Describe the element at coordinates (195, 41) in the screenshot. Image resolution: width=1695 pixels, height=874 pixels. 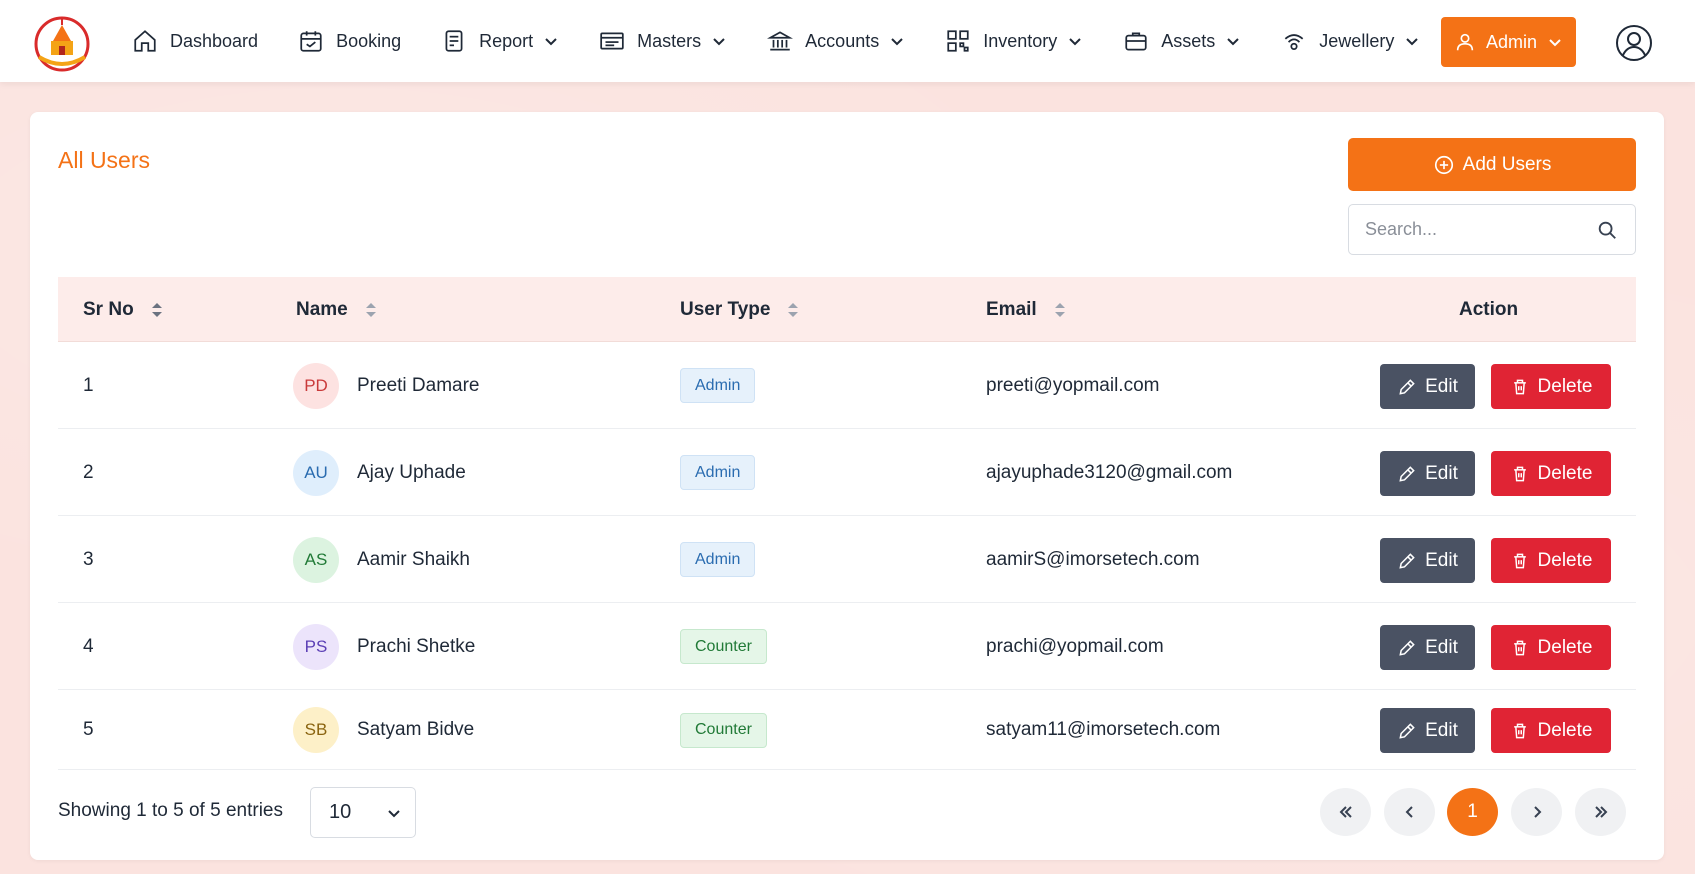
I see `nav-dashboard: Dashboard` at that location.